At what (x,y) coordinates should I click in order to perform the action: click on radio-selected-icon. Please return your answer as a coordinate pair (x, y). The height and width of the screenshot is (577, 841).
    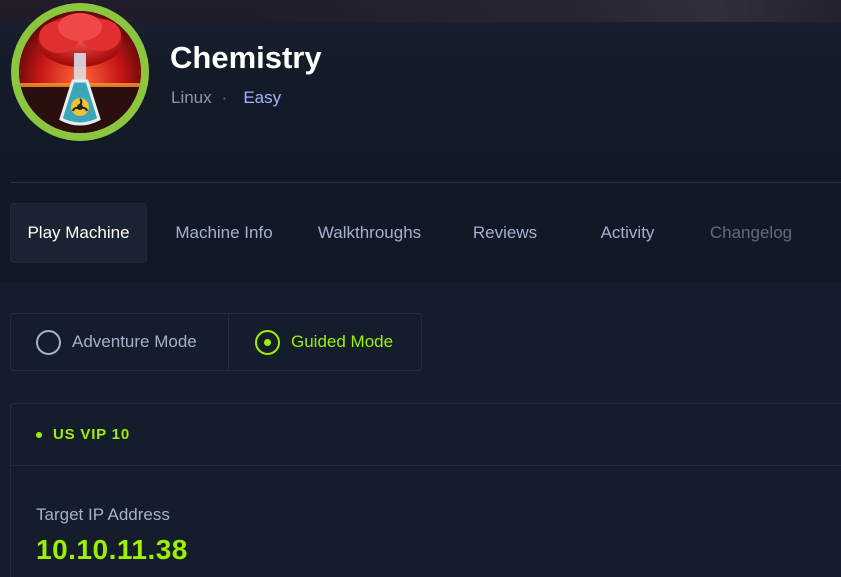
    Looking at the image, I should click on (267, 342).